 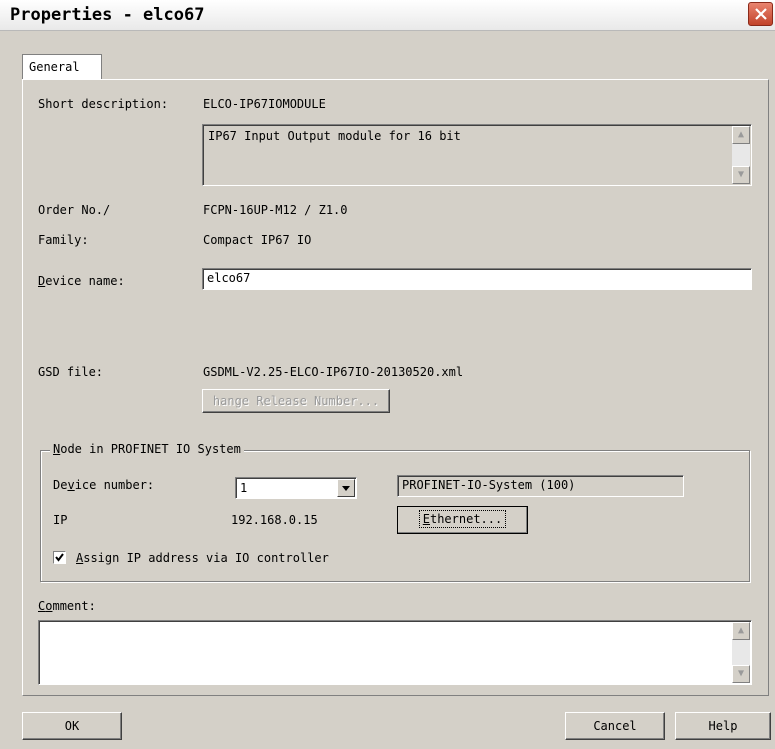 I want to click on ip-label: IP, so click(x=60, y=520).